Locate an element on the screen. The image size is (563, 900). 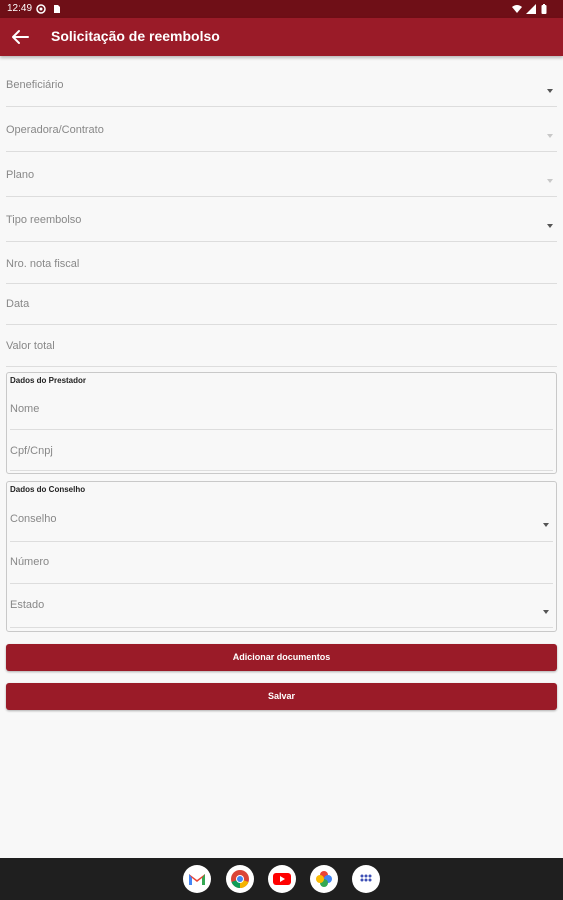
wifi-icon is located at coordinates (517, 9).